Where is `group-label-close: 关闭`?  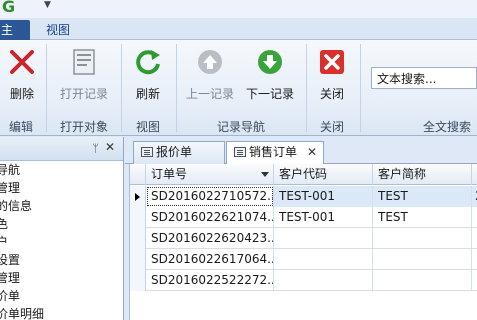
group-label-close: 关闭 is located at coordinates (332, 127).